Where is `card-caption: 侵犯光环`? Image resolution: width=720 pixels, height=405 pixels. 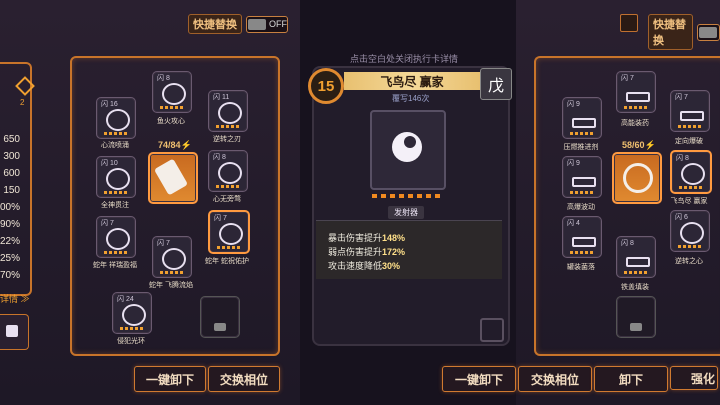 card-caption: 侵犯光环 is located at coordinates (131, 341).